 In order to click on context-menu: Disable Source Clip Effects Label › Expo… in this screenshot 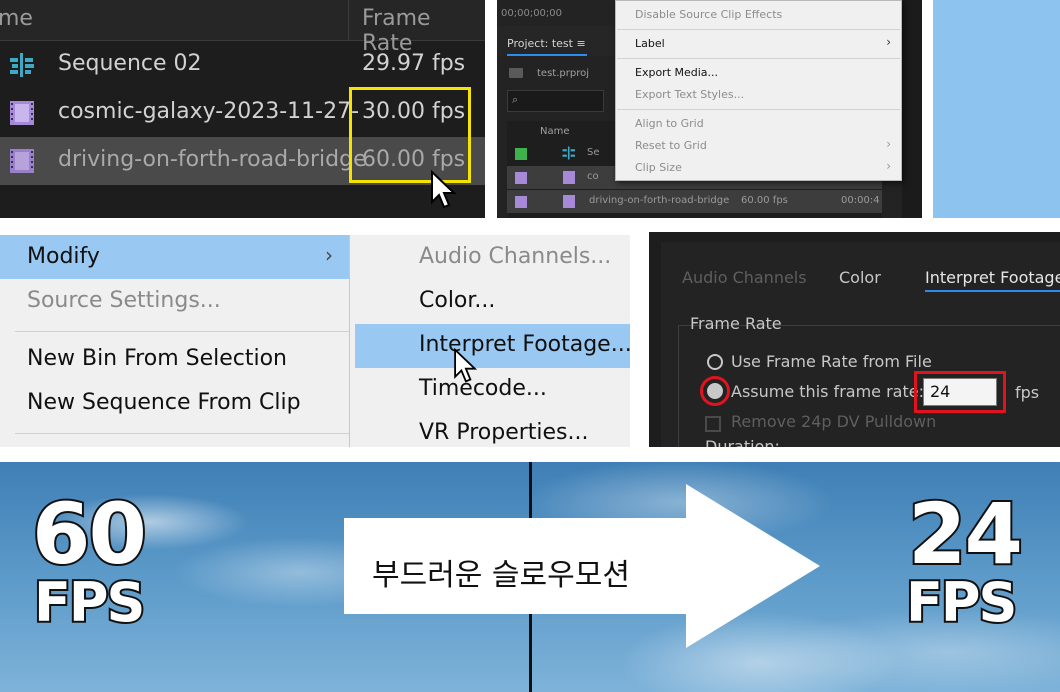, I will do `click(758, 90)`.